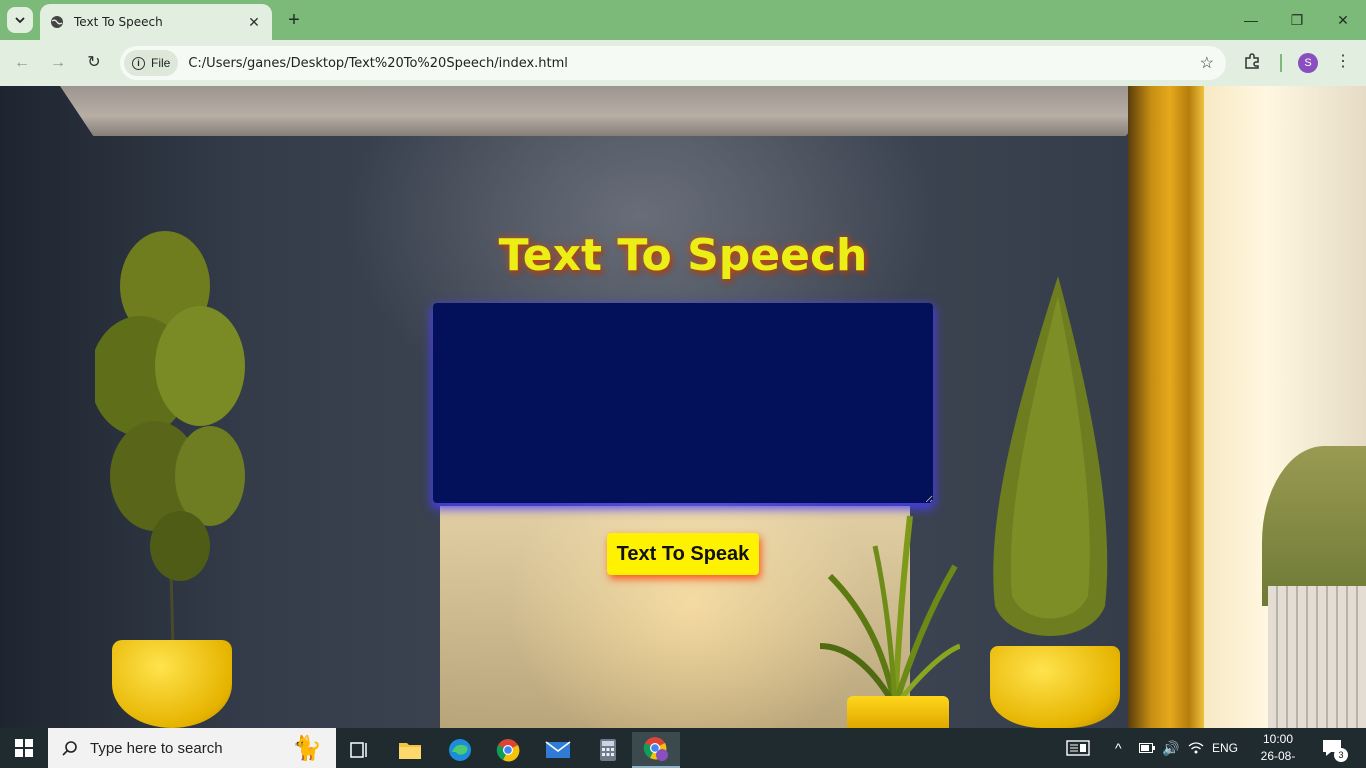 This screenshot has height=782, width=1366. Describe the element at coordinates (161, 63) in the screenshot. I see `scheme-label: File` at that location.